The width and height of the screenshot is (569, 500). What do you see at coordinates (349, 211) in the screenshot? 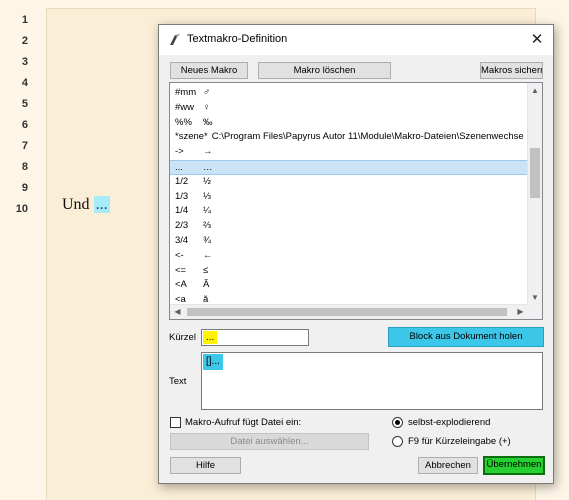
I see `macro-list-item: 1/4 ¼` at bounding box center [349, 211].